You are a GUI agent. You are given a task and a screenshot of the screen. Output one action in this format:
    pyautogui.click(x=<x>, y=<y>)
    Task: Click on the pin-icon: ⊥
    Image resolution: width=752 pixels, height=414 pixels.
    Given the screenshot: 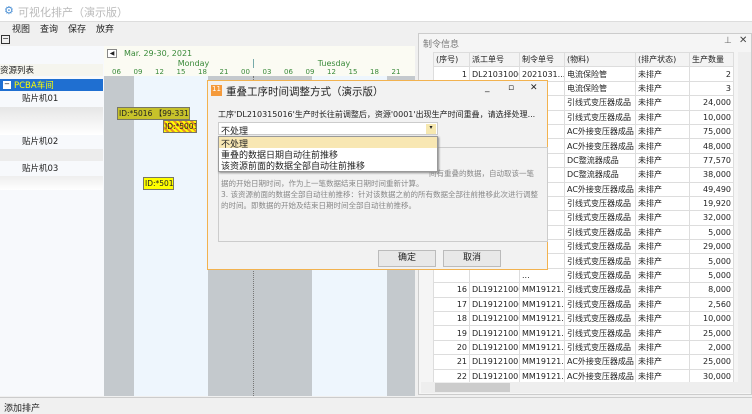 What is the action you would take?
    pyautogui.click(x=728, y=41)
    